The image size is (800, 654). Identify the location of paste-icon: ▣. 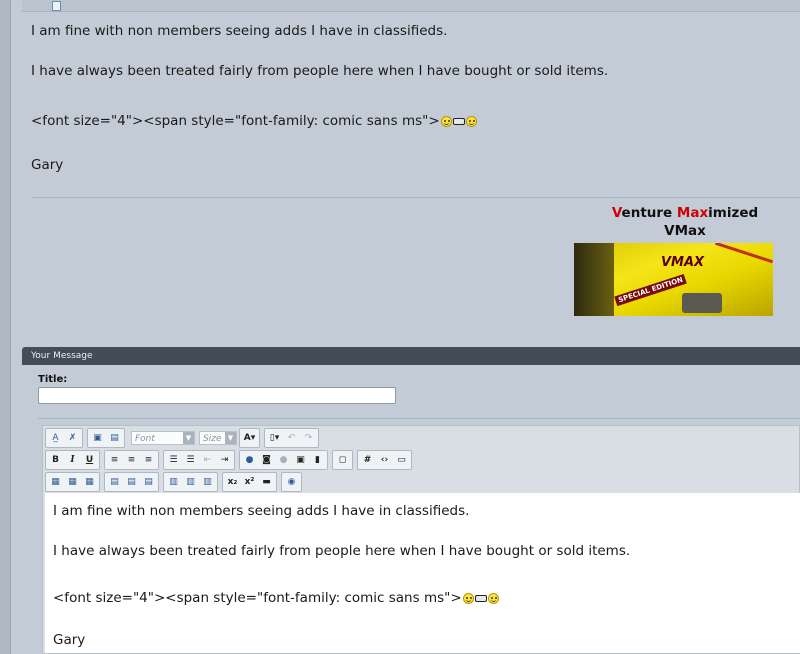
(97, 438).